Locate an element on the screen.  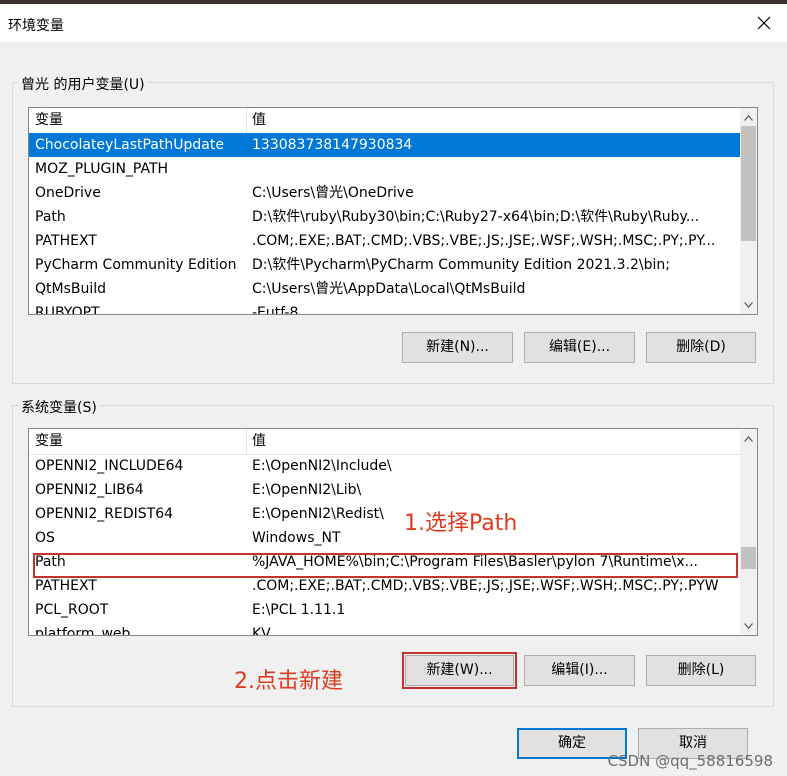
table-row: OPENNI2_INCLUDE64 E:\OpenNI2\Include\ is located at coordinates (384, 466).